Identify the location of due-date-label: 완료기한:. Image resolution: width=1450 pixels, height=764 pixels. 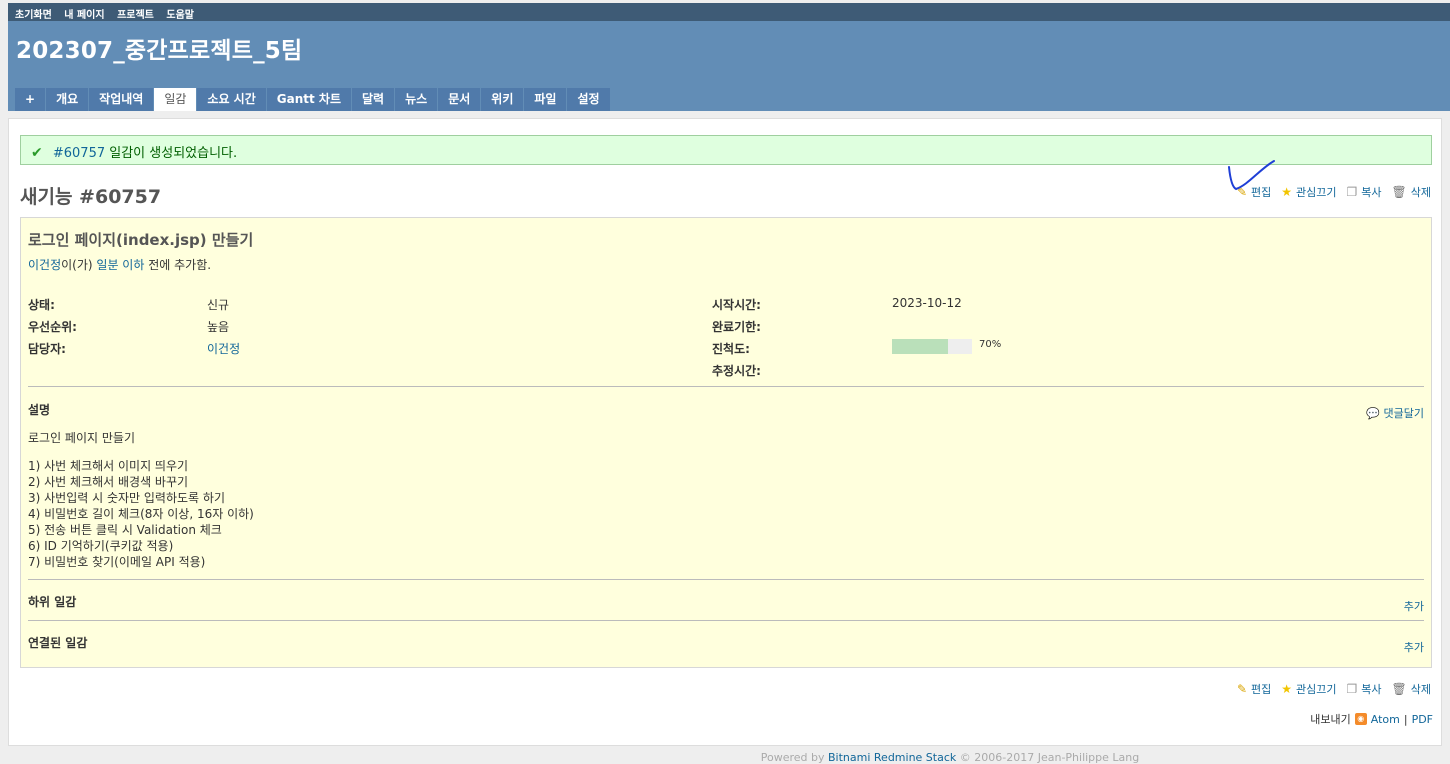
(736, 327).